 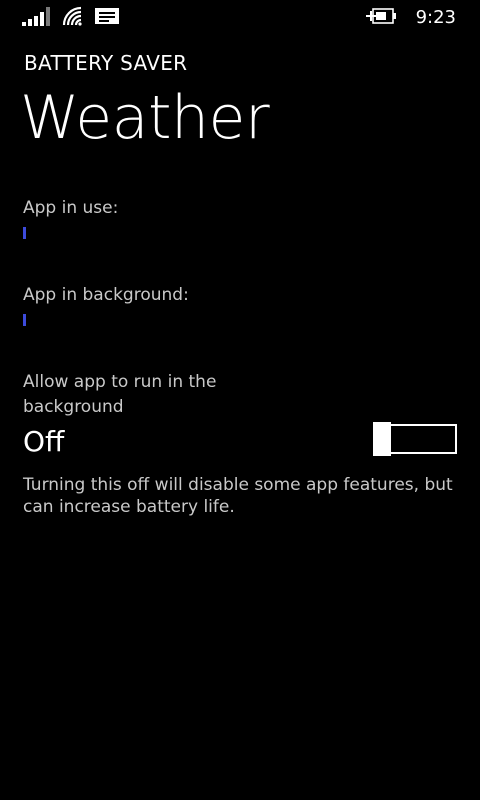 I want to click on usage-background-bar-fill, so click(x=24, y=320).